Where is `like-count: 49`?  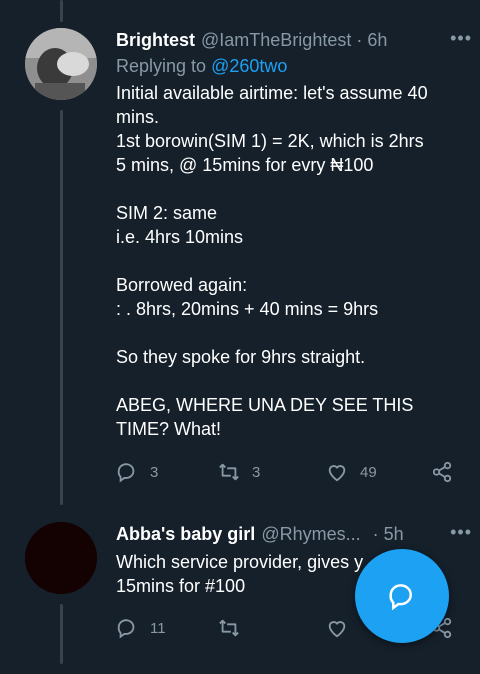 like-count: 49 is located at coordinates (368, 472).